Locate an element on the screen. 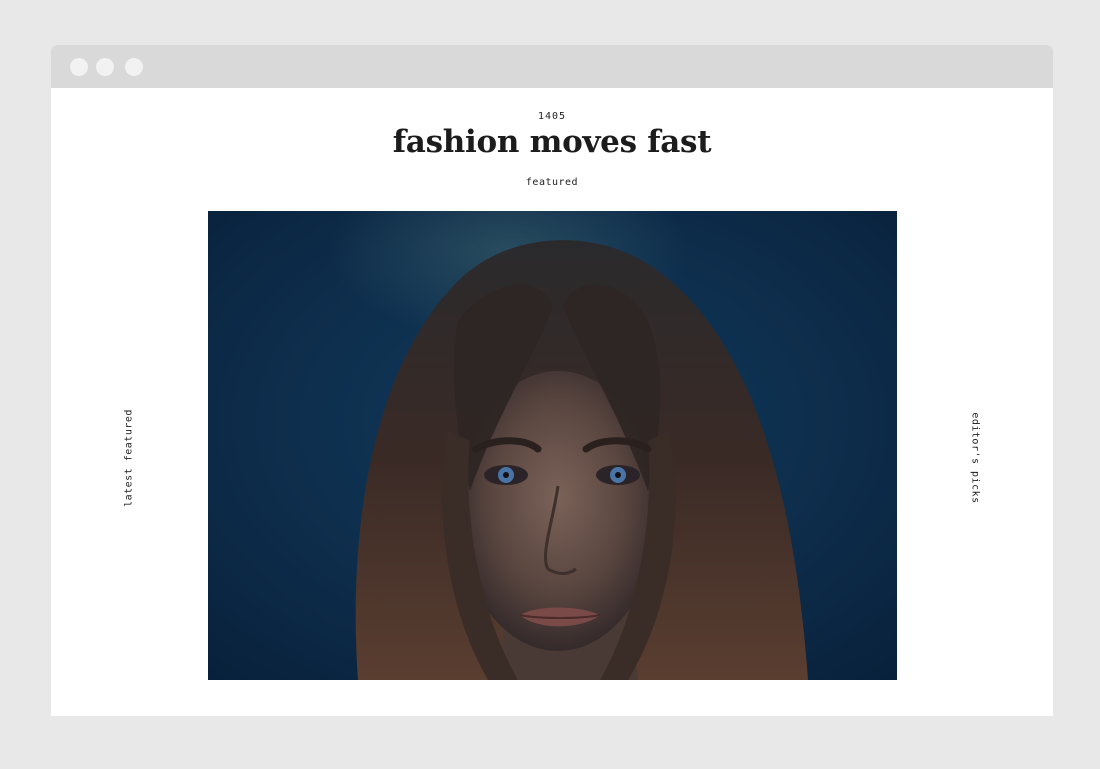  issue-number: 1405 is located at coordinates (552, 116).